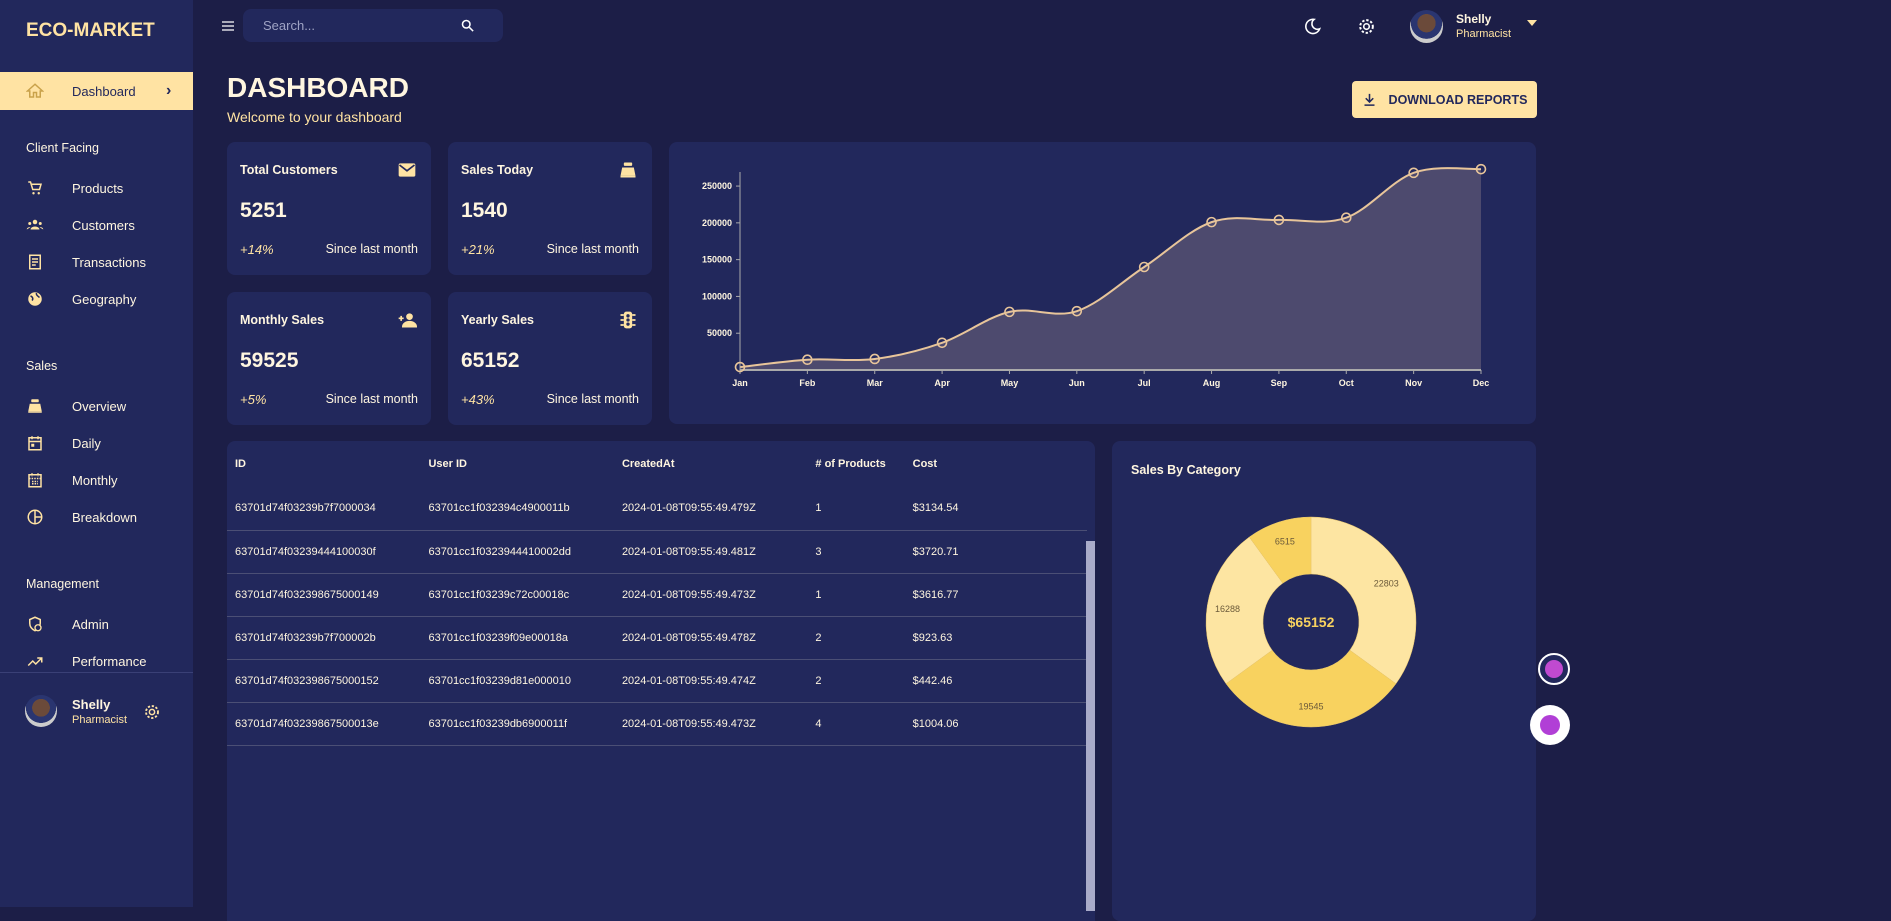  Describe the element at coordinates (490, 360) in the screenshot. I see `stat-value: 65152` at that location.